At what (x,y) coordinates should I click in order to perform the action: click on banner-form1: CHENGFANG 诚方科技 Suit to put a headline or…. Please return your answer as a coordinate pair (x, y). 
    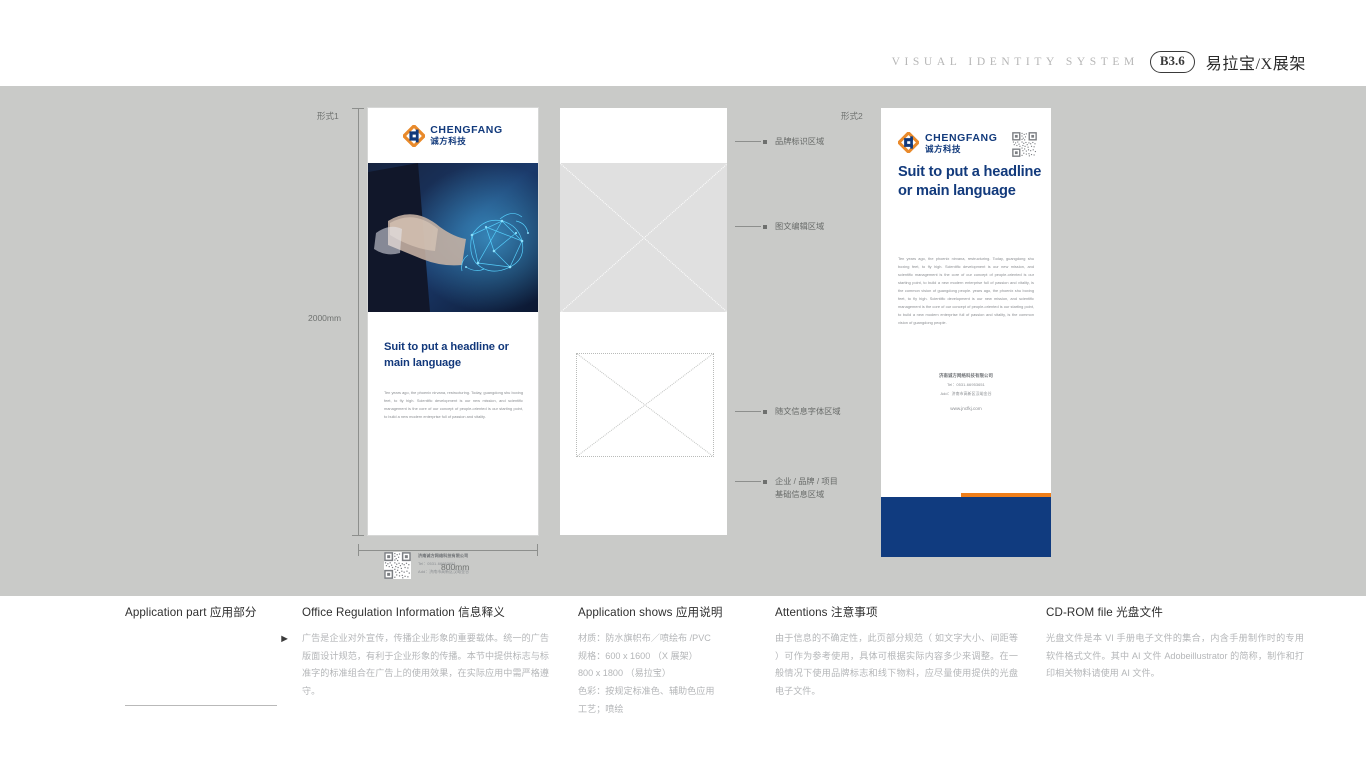
    Looking at the image, I should click on (453, 343).